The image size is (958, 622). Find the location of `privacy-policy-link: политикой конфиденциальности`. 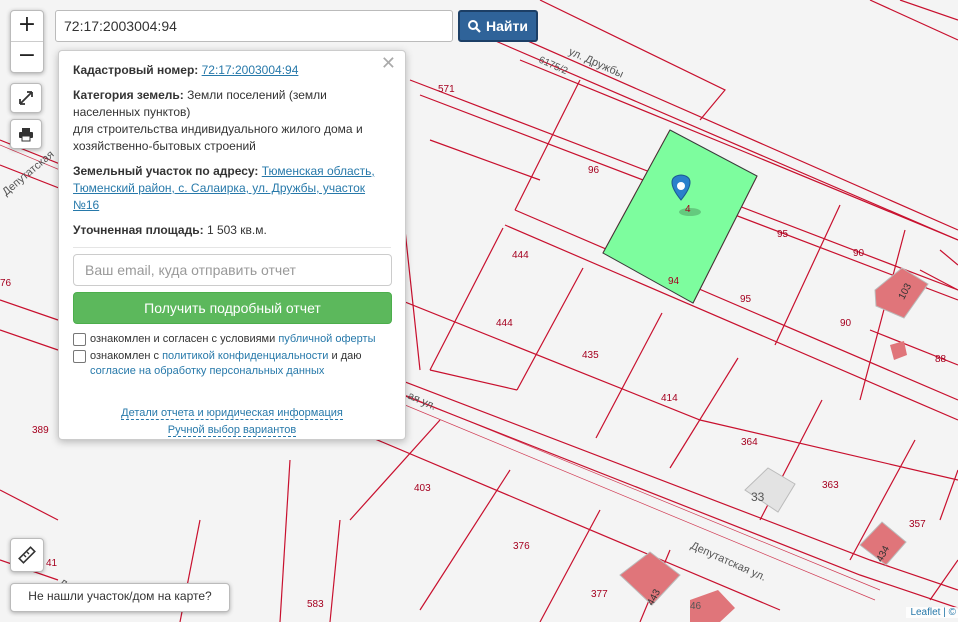

privacy-policy-link: политикой конфиденциальности is located at coordinates (245, 356).